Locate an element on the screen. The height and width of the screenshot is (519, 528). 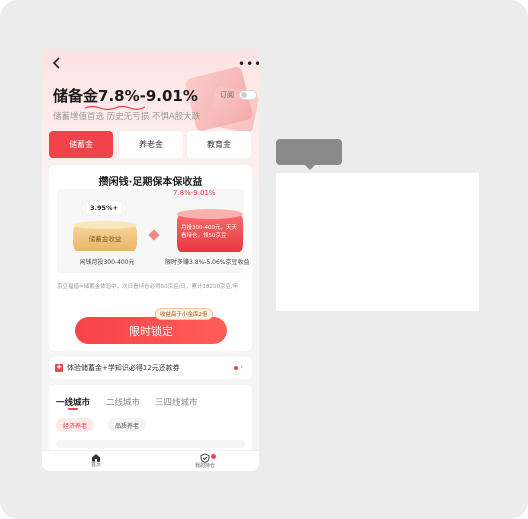
lock-in-label: 限时锁定 is located at coordinates (151, 331).